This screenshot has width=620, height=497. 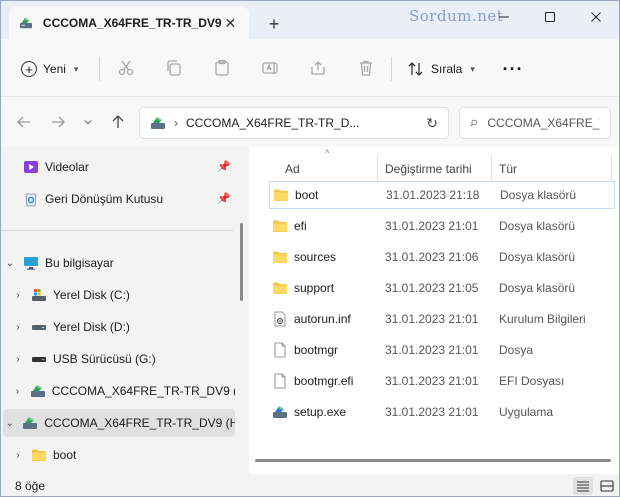 I want to click on address-bar: › CCCOMA_X64FRE_TR-TR_D... ↻, so click(x=294, y=123).